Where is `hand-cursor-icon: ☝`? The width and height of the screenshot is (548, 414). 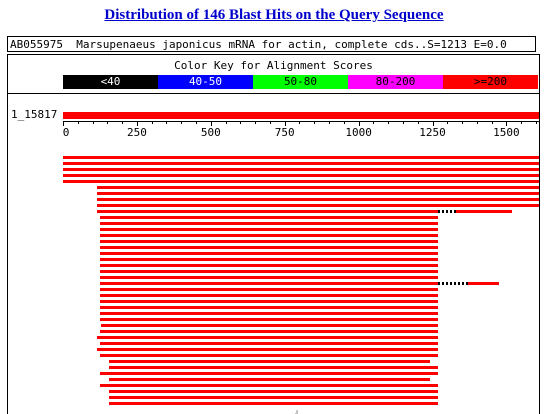 hand-cursor-icon: ☝ is located at coordinates (295, 410).